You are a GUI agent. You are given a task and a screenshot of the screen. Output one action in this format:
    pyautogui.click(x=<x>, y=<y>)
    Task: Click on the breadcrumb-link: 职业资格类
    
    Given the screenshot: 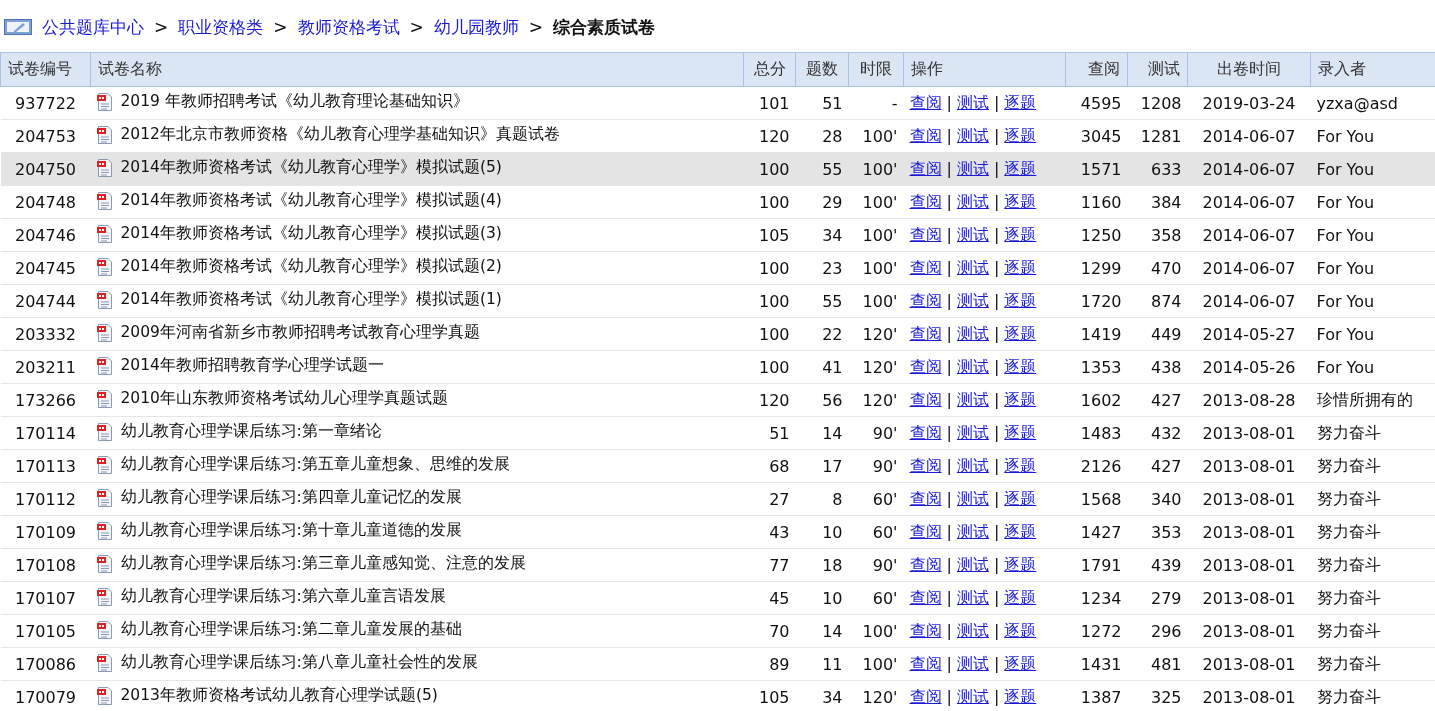 What is the action you would take?
    pyautogui.click(x=221, y=27)
    